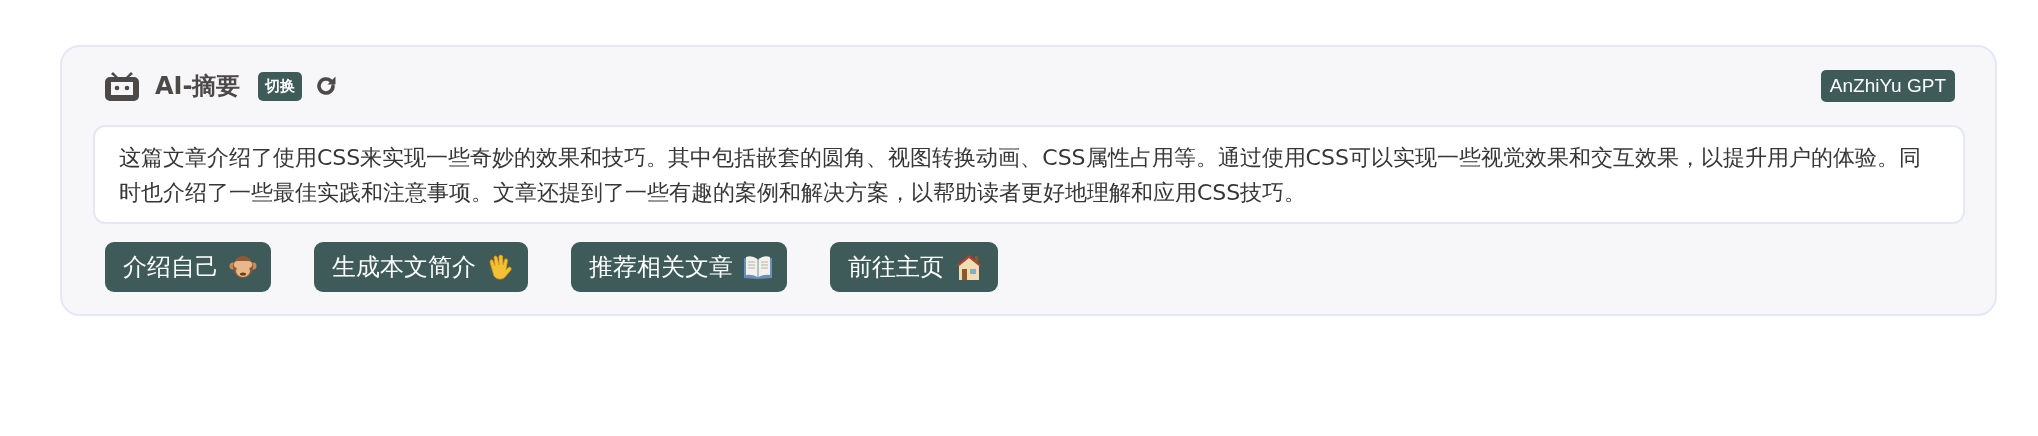 Image resolution: width=2038 pixels, height=436 pixels. What do you see at coordinates (280, 86) in the screenshot?
I see `switch-button: 切换` at bounding box center [280, 86].